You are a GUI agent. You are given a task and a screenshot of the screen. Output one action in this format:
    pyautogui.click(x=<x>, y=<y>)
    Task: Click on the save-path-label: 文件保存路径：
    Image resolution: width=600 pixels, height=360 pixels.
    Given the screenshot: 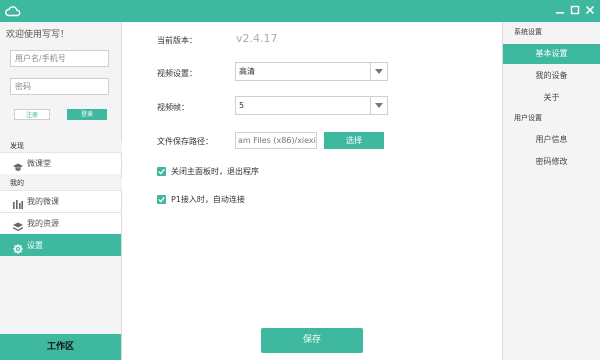 What is the action you would take?
    pyautogui.click(x=185, y=141)
    